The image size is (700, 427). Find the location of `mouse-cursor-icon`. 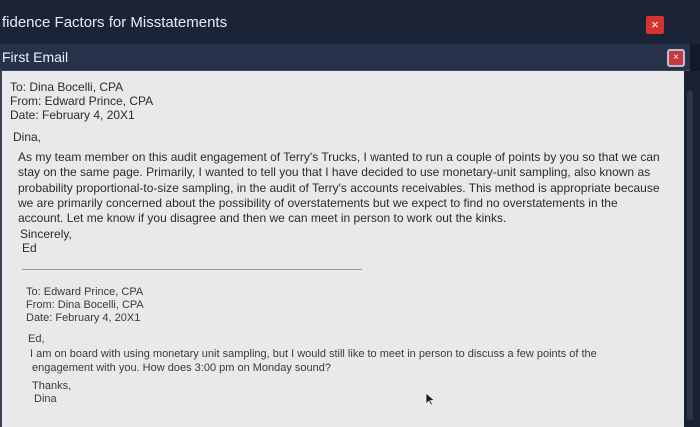

mouse-cursor-icon is located at coordinates (430, 401).